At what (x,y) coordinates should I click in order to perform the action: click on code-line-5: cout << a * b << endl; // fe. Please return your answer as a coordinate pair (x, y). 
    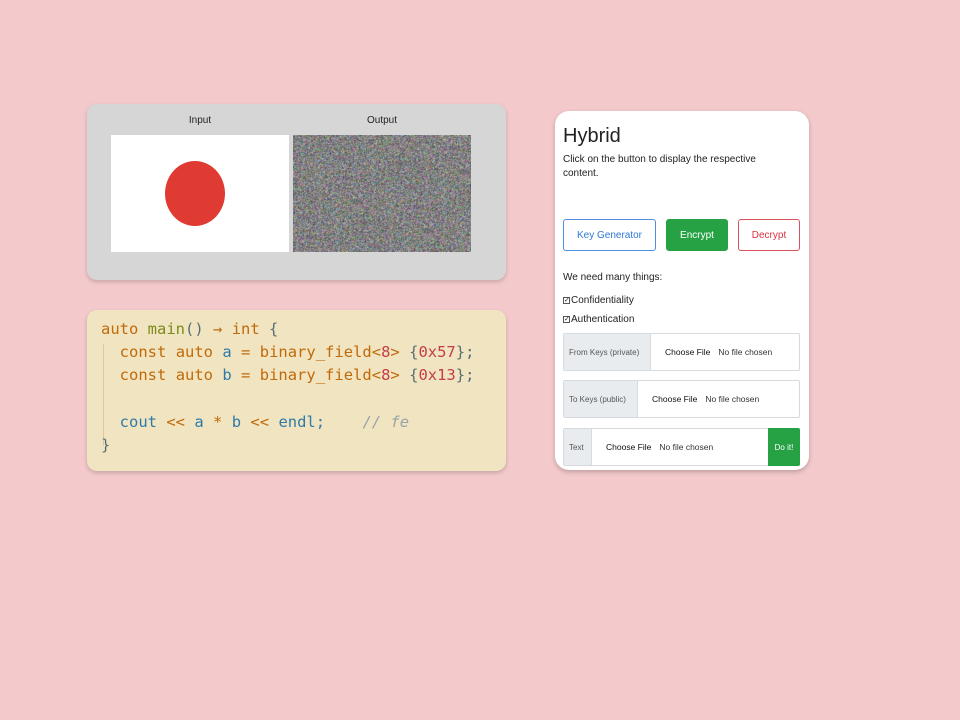
    Looking at the image, I should click on (255, 422).